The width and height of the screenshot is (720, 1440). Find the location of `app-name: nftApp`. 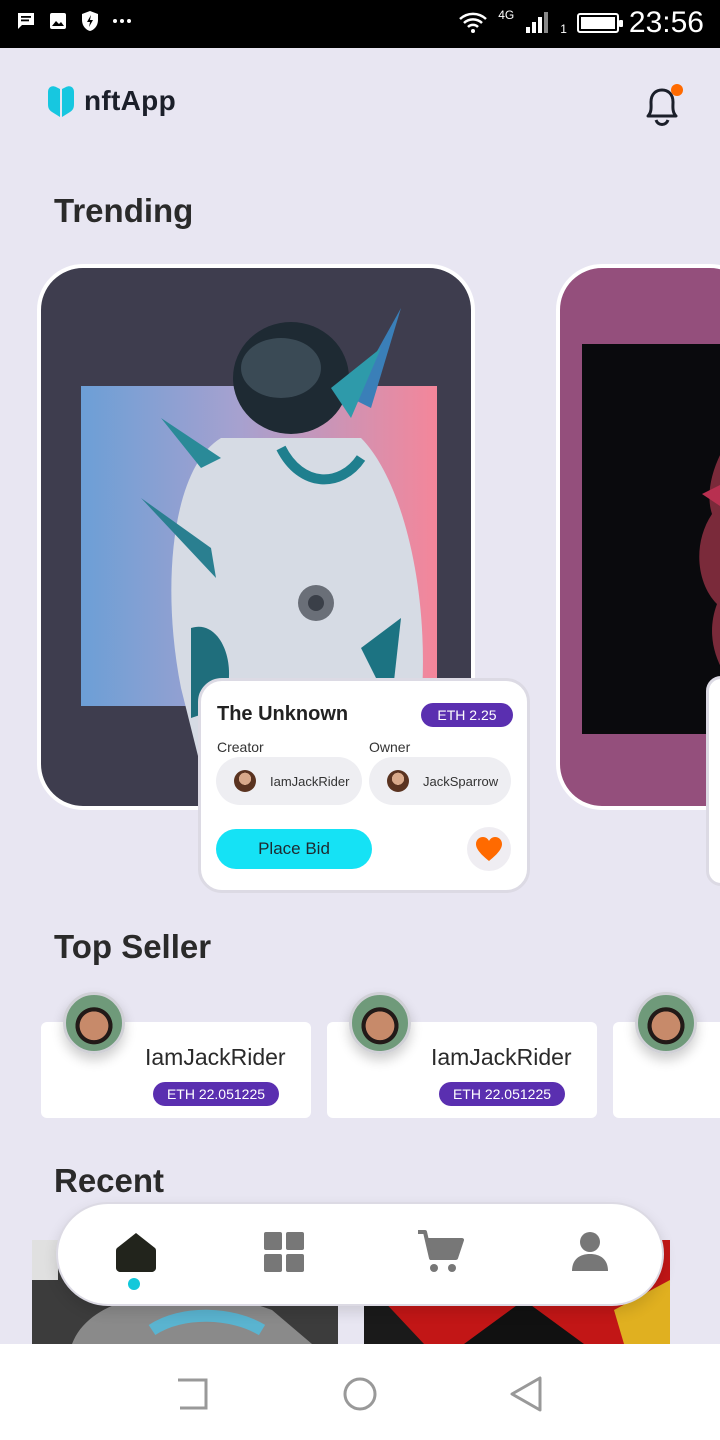

app-name: nftApp is located at coordinates (130, 100).